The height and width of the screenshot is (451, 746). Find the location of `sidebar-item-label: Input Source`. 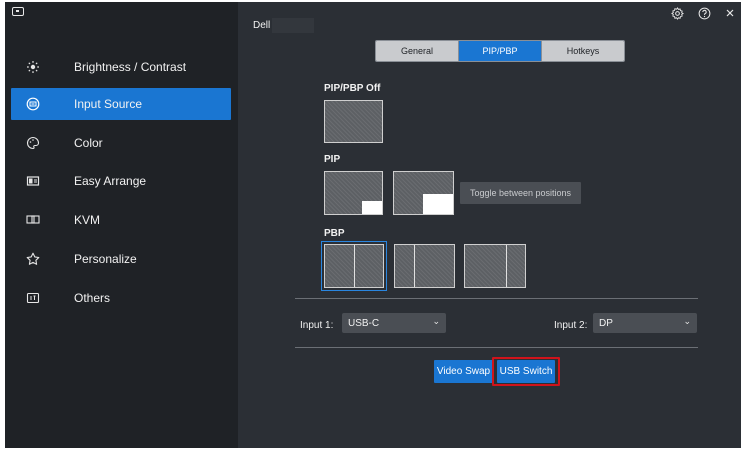

sidebar-item-label: Input Source is located at coordinates (108, 104).